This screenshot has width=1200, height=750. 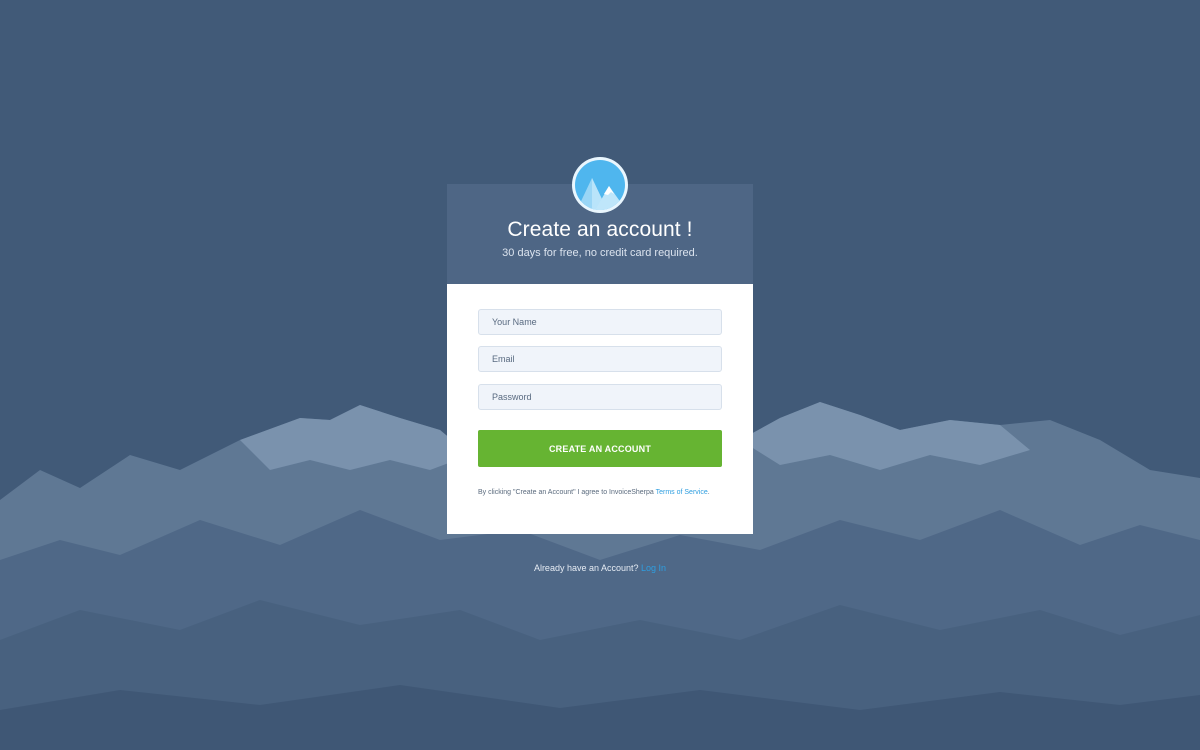 I want to click on login-prompt: Already have an Account? Log In, so click(x=600, y=568).